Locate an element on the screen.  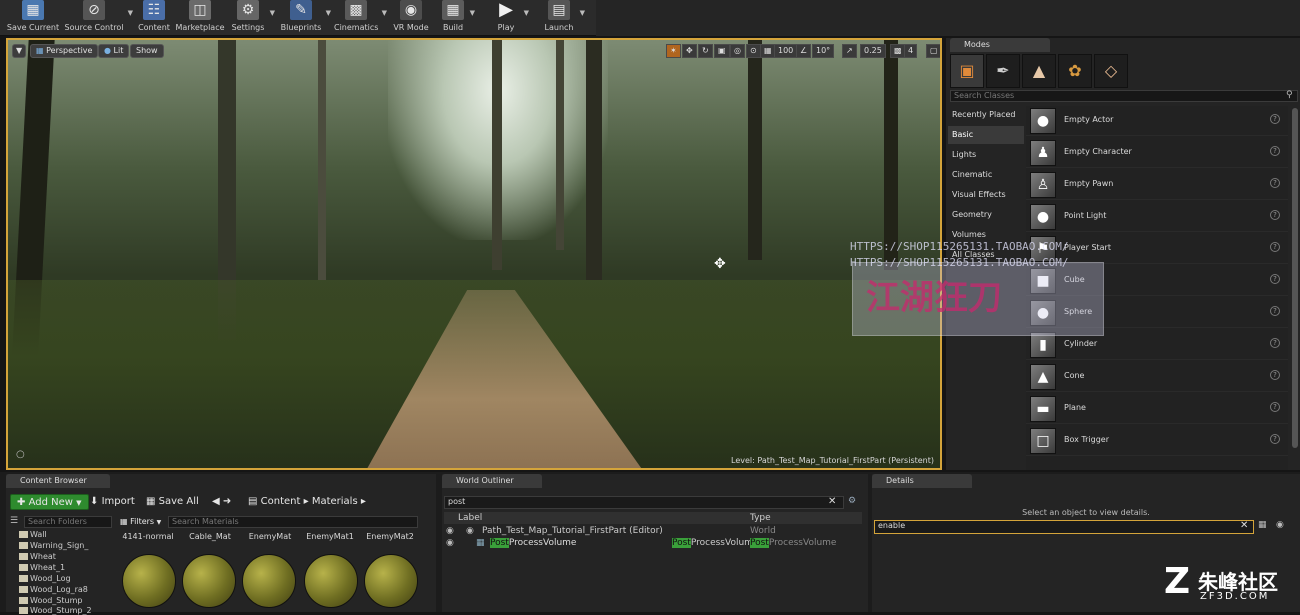
breadcrumb-materials: Materials is located at coordinates (335, 501).